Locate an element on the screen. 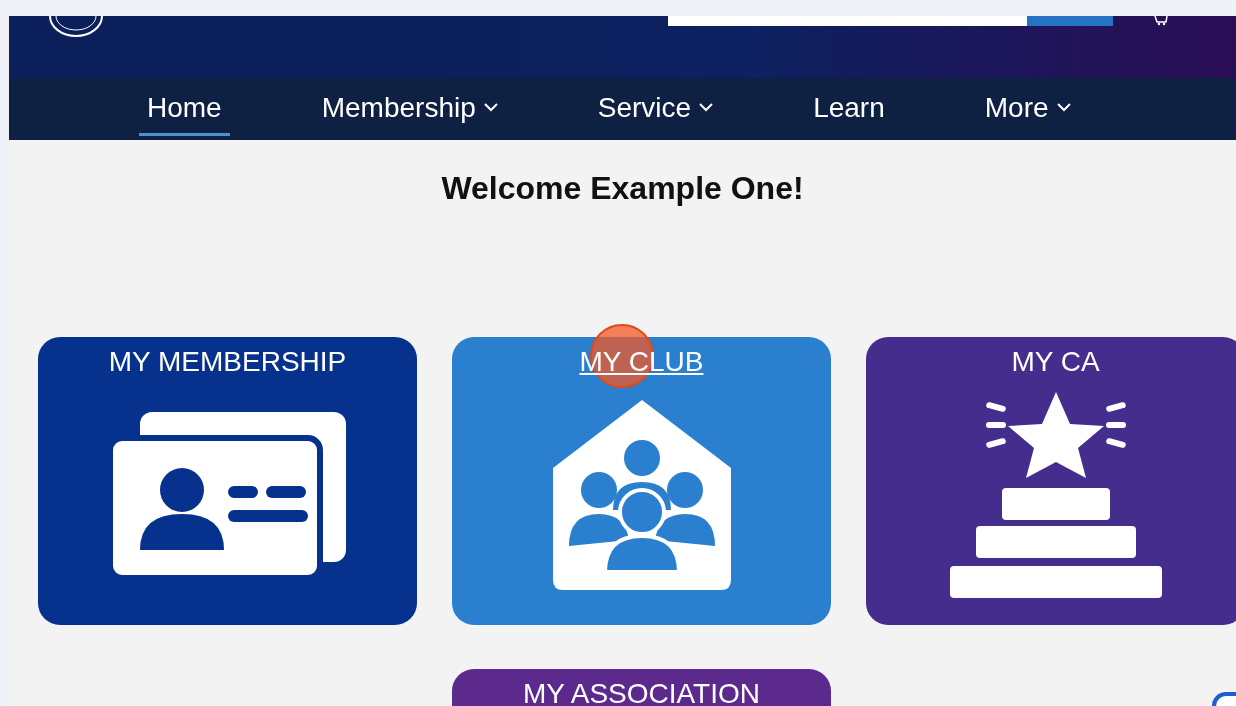 This screenshot has width=1236, height=706. nav-tab: Learn is located at coordinates (849, 109).